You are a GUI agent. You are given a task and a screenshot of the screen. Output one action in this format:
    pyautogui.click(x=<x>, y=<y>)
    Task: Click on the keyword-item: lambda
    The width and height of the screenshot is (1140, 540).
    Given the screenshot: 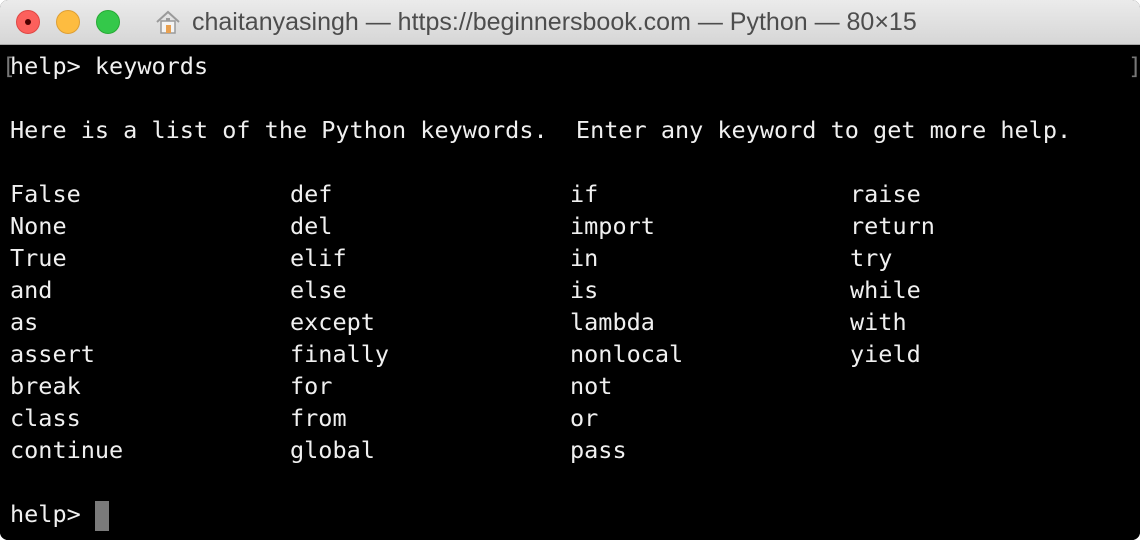 What is the action you would take?
    pyautogui.click(x=612, y=322)
    